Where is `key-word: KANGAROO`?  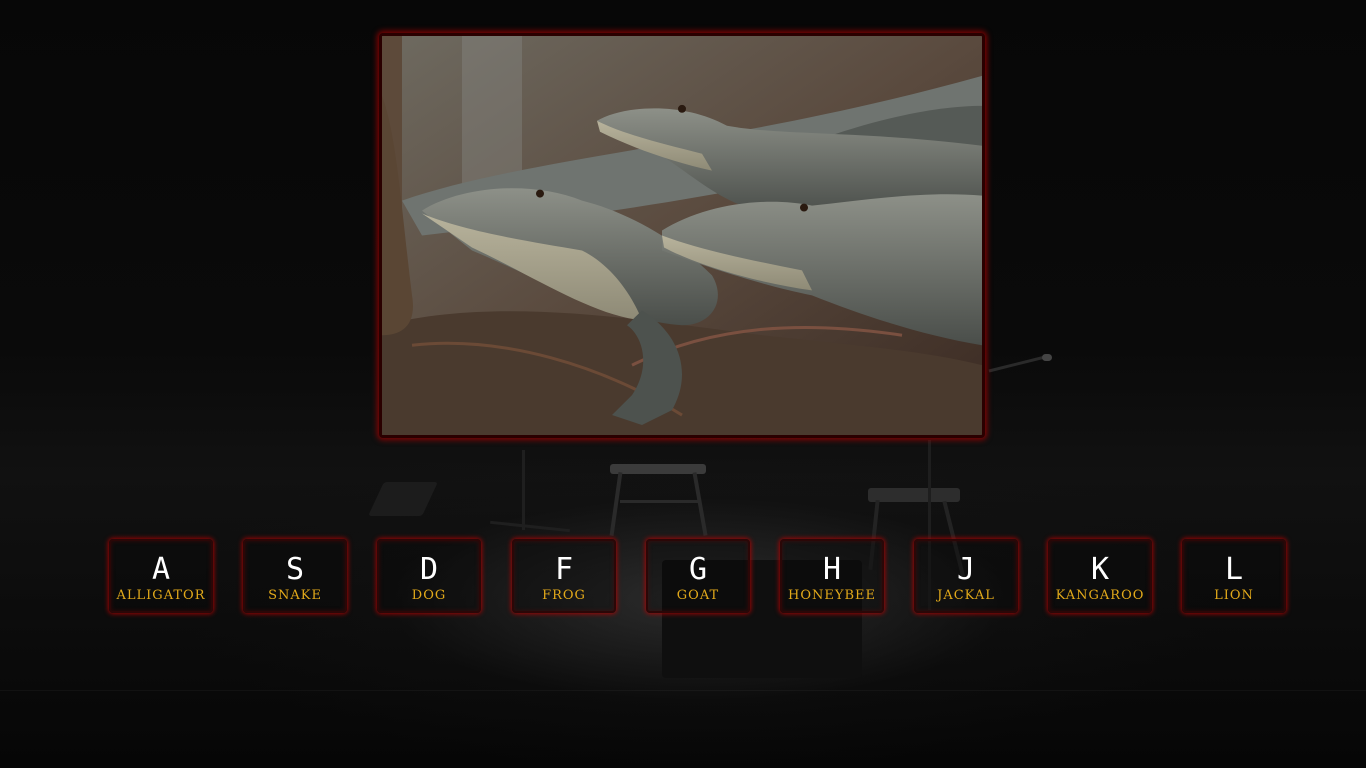 key-word: KANGAROO is located at coordinates (1100, 595).